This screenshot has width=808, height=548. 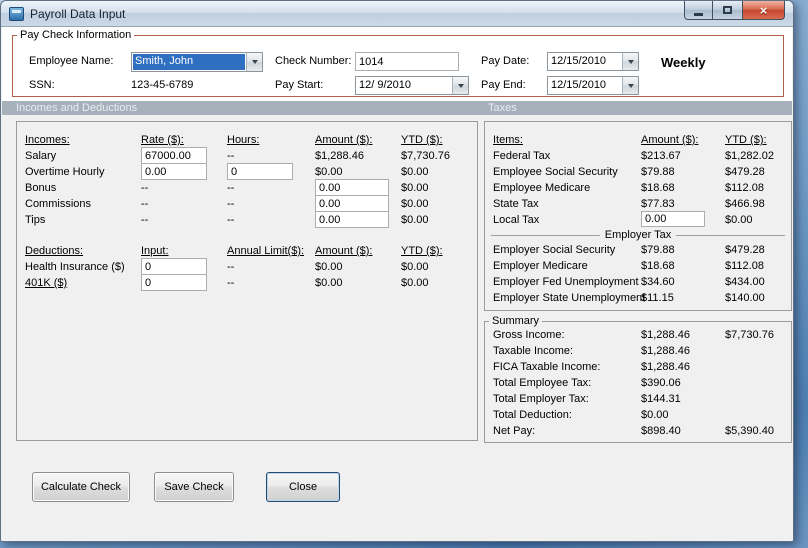 I want to click on pay-date-dropdown-button, so click(x=630, y=61).